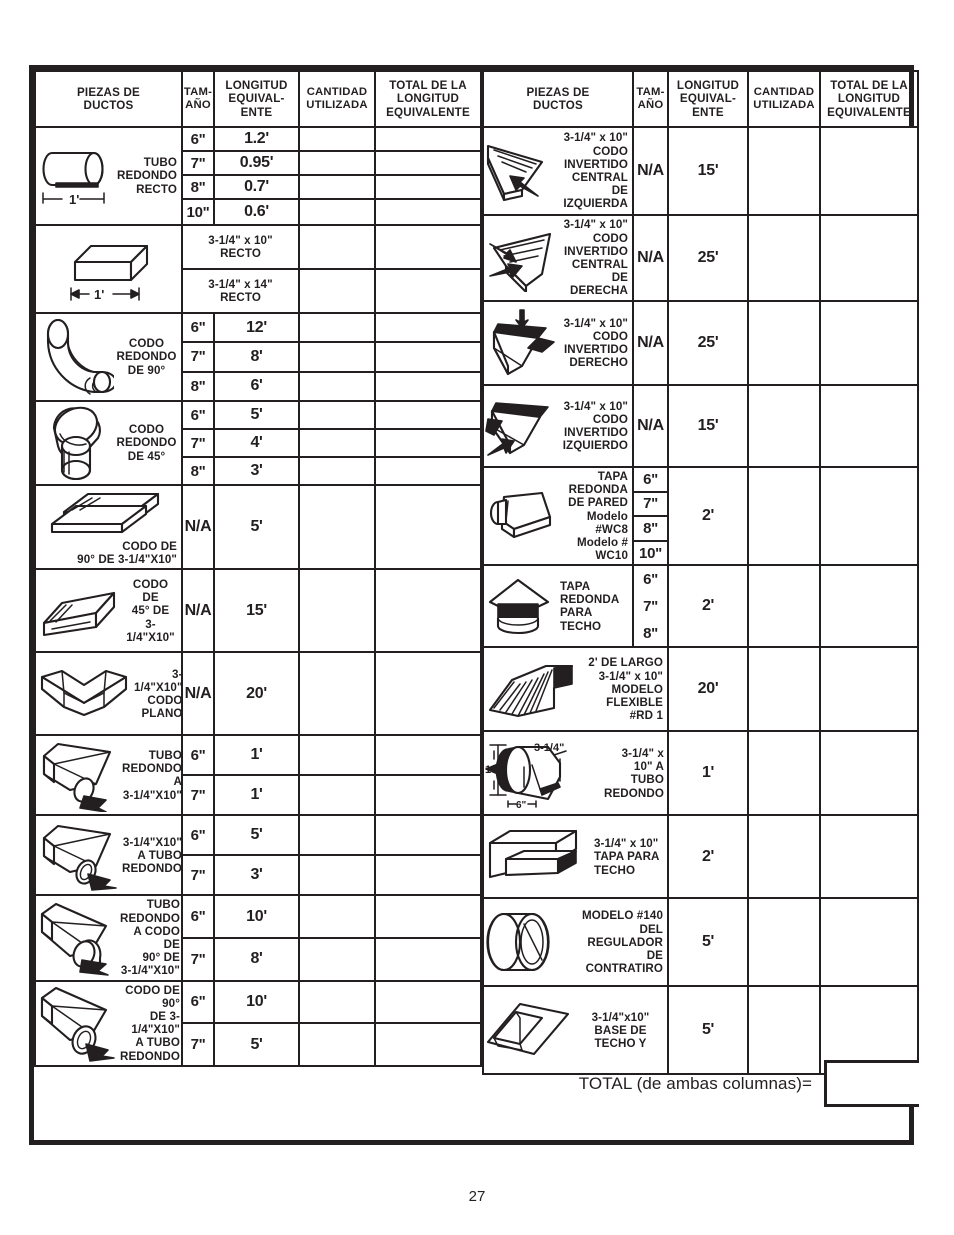  I want to click on header-quantity-used: CANTIDAD UTILIZADA, so click(337, 99).